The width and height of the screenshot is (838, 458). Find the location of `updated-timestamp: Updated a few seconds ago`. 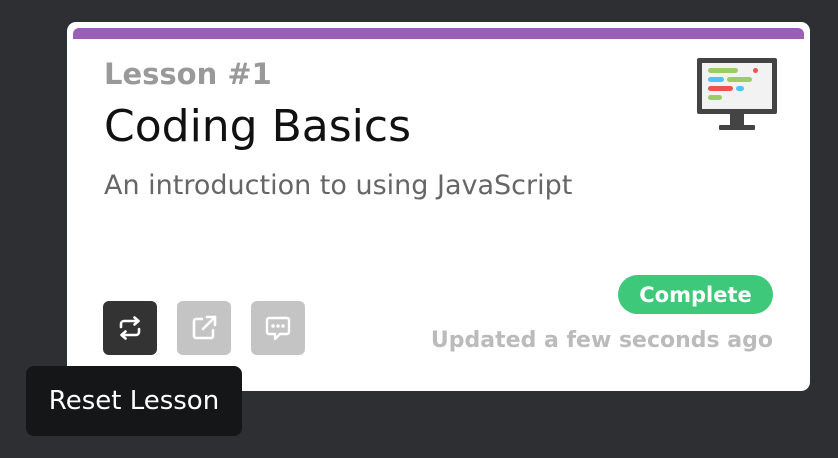

updated-timestamp: Updated a few seconds ago is located at coordinates (601, 340).